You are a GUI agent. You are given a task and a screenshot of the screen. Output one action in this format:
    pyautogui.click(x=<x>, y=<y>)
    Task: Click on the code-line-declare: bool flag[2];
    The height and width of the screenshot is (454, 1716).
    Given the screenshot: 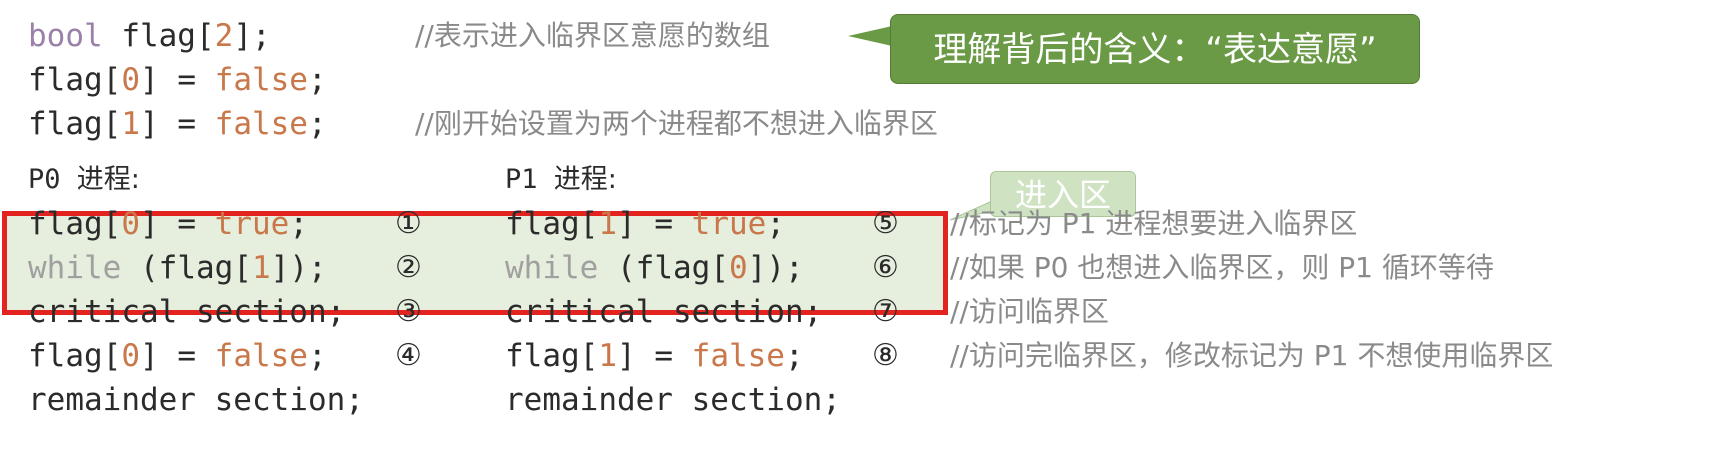 What is the action you would take?
    pyautogui.click(x=149, y=36)
    